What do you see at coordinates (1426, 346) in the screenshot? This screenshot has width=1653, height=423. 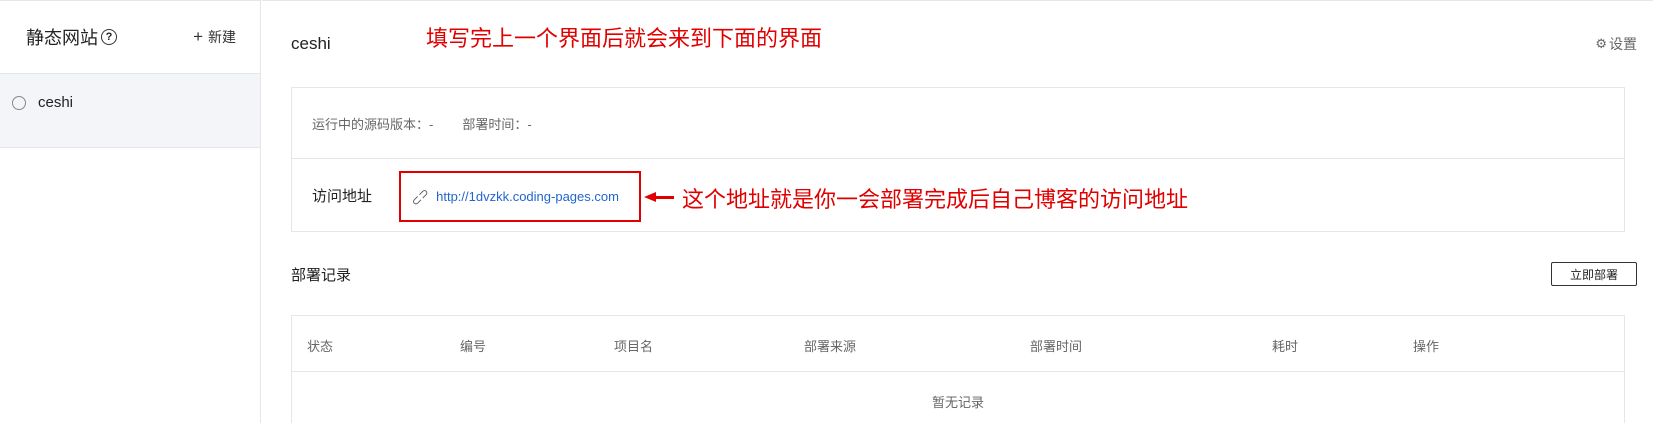 I see `column-header-actions: 操作` at bounding box center [1426, 346].